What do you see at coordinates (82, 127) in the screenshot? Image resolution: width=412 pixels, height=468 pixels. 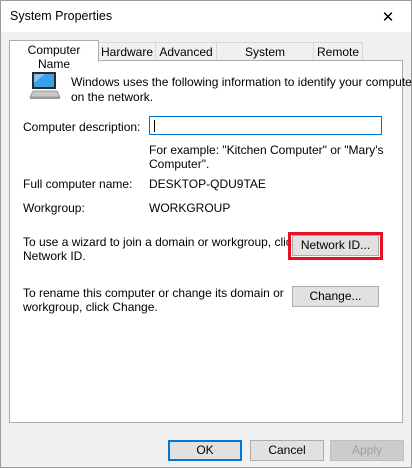 I see `computer-description-label: Computer description:` at bounding box center [82, 127].